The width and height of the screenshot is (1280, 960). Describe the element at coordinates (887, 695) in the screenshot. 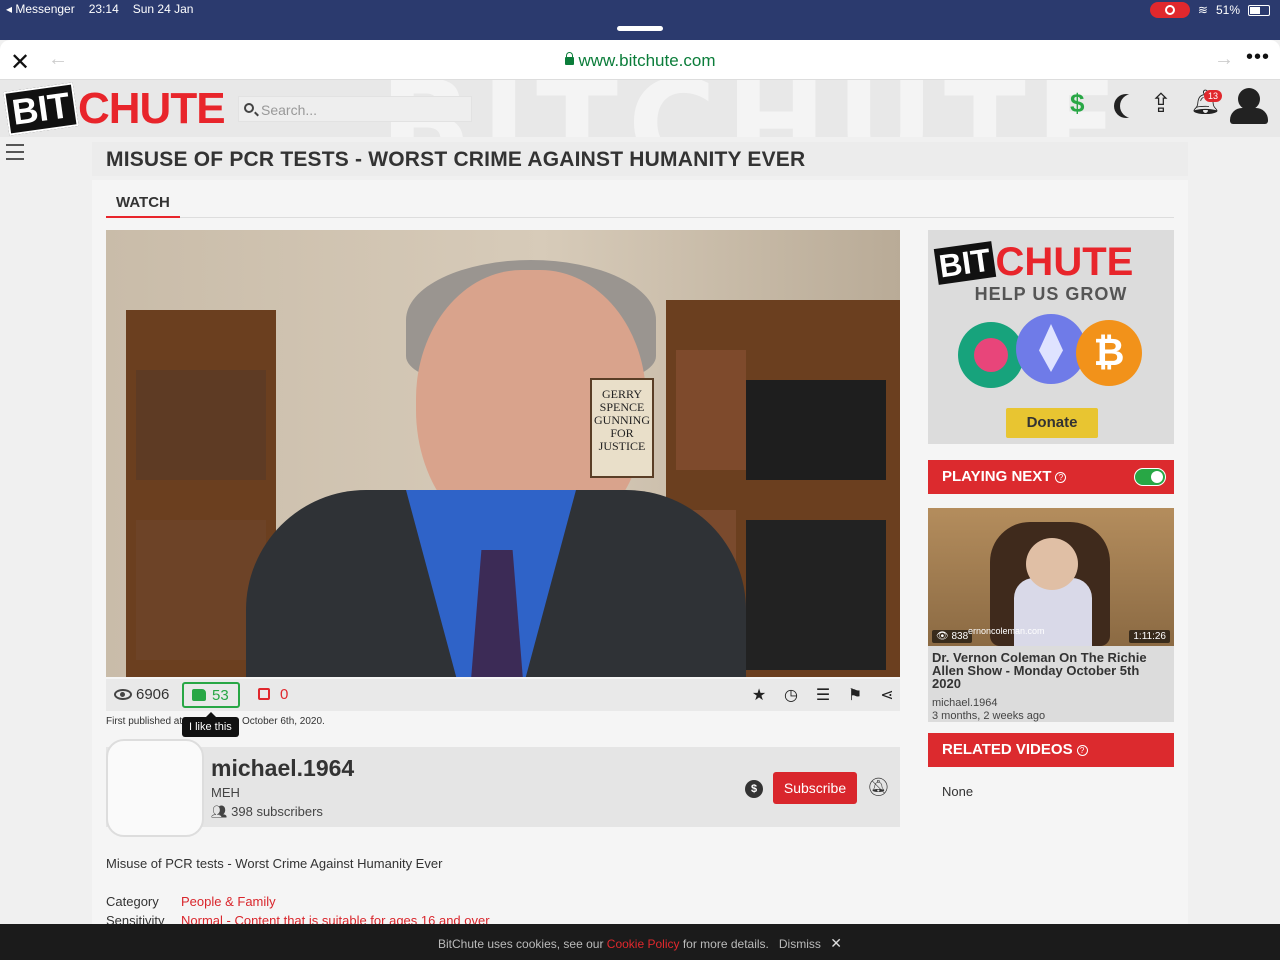

I see `share-icon: ⋖` at that location.